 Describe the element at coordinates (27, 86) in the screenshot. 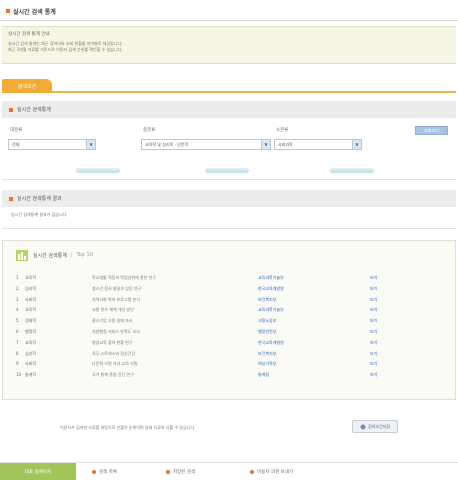

I see `tab-search-conditions: 검색조건` at that location.